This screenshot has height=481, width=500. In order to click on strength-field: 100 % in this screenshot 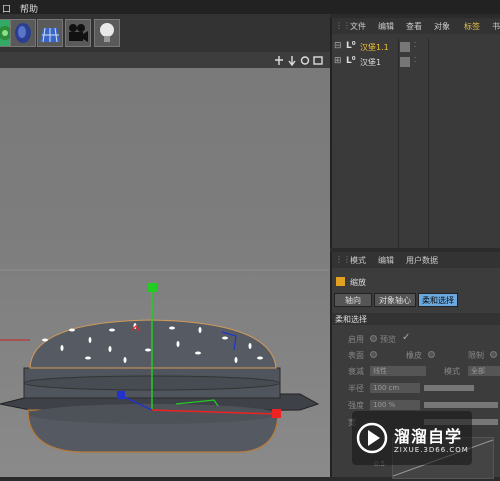, I will do `click(395, 405)`.